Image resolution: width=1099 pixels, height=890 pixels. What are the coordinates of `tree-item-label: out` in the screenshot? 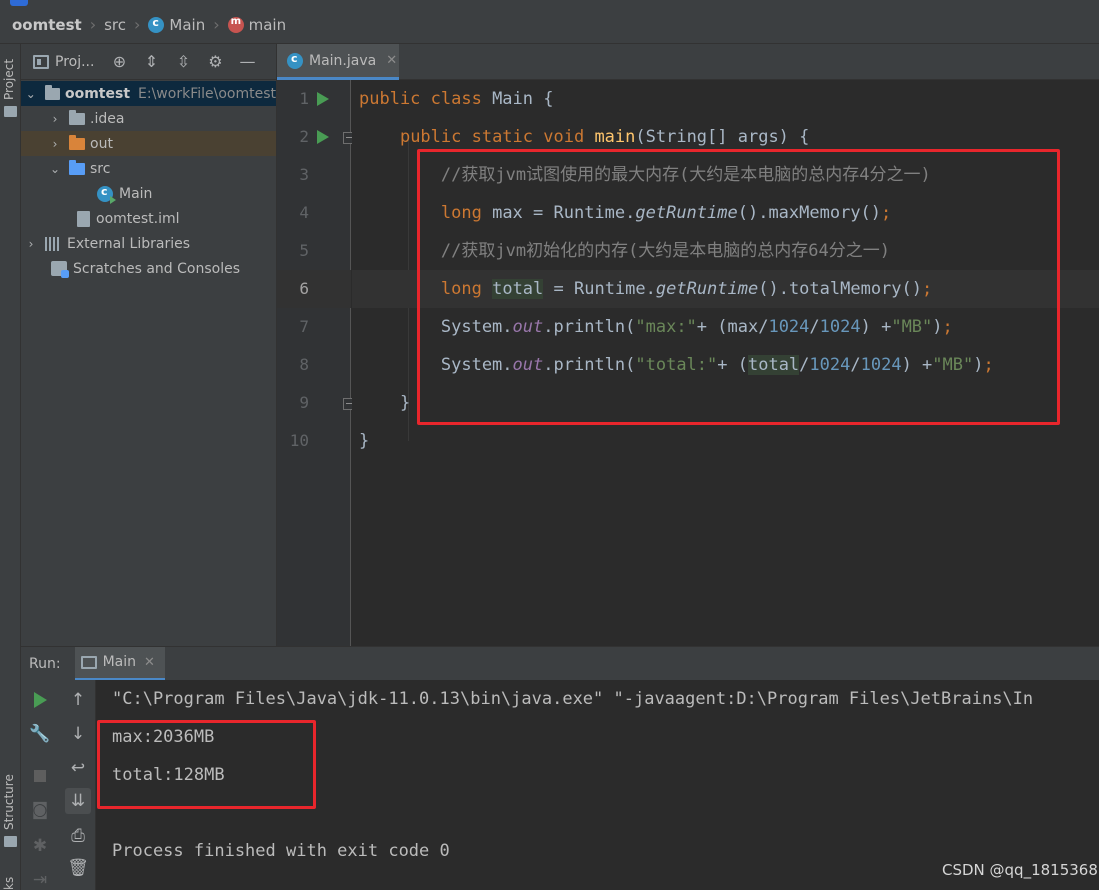 It's located at (101, 143).